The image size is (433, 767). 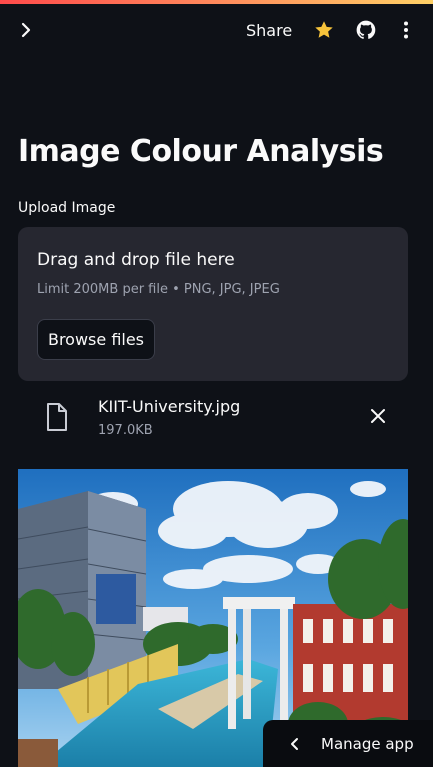 I want to click on uploaded-file-size: 197.0KB, so click(x=125, y=430).